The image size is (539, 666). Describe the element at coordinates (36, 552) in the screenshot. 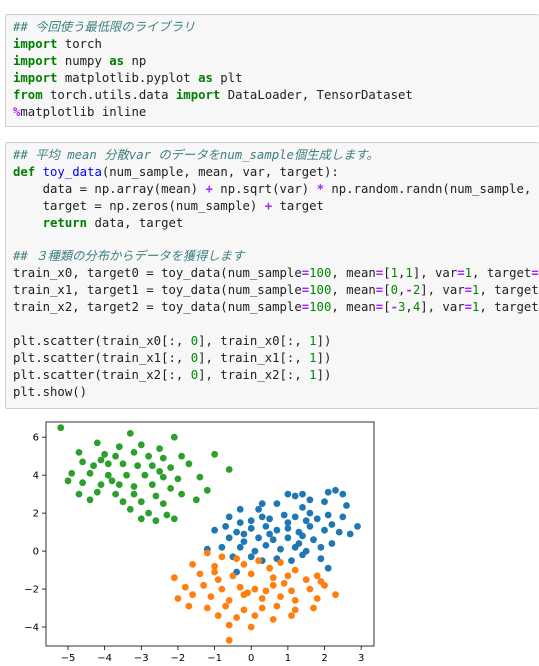

I see `y-tick-label: 0` at that location.